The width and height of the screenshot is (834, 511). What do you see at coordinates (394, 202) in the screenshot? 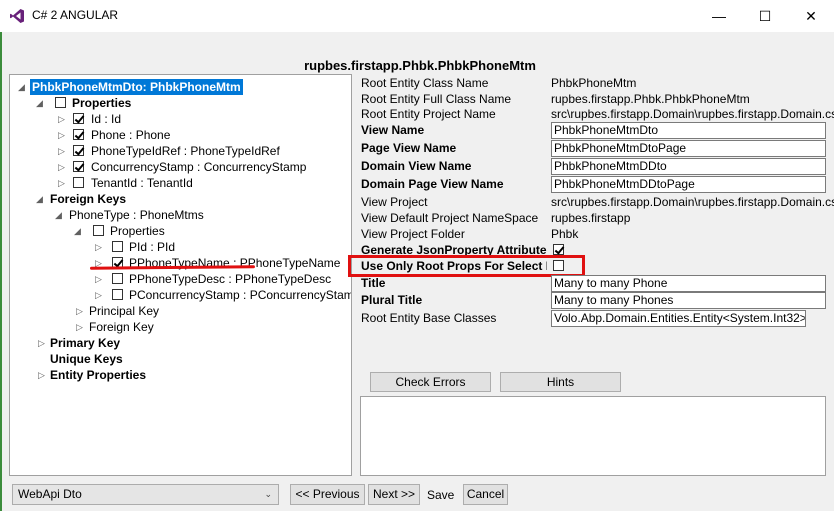
I see `view-project-label: View Project` at bounding box center [394, 202].